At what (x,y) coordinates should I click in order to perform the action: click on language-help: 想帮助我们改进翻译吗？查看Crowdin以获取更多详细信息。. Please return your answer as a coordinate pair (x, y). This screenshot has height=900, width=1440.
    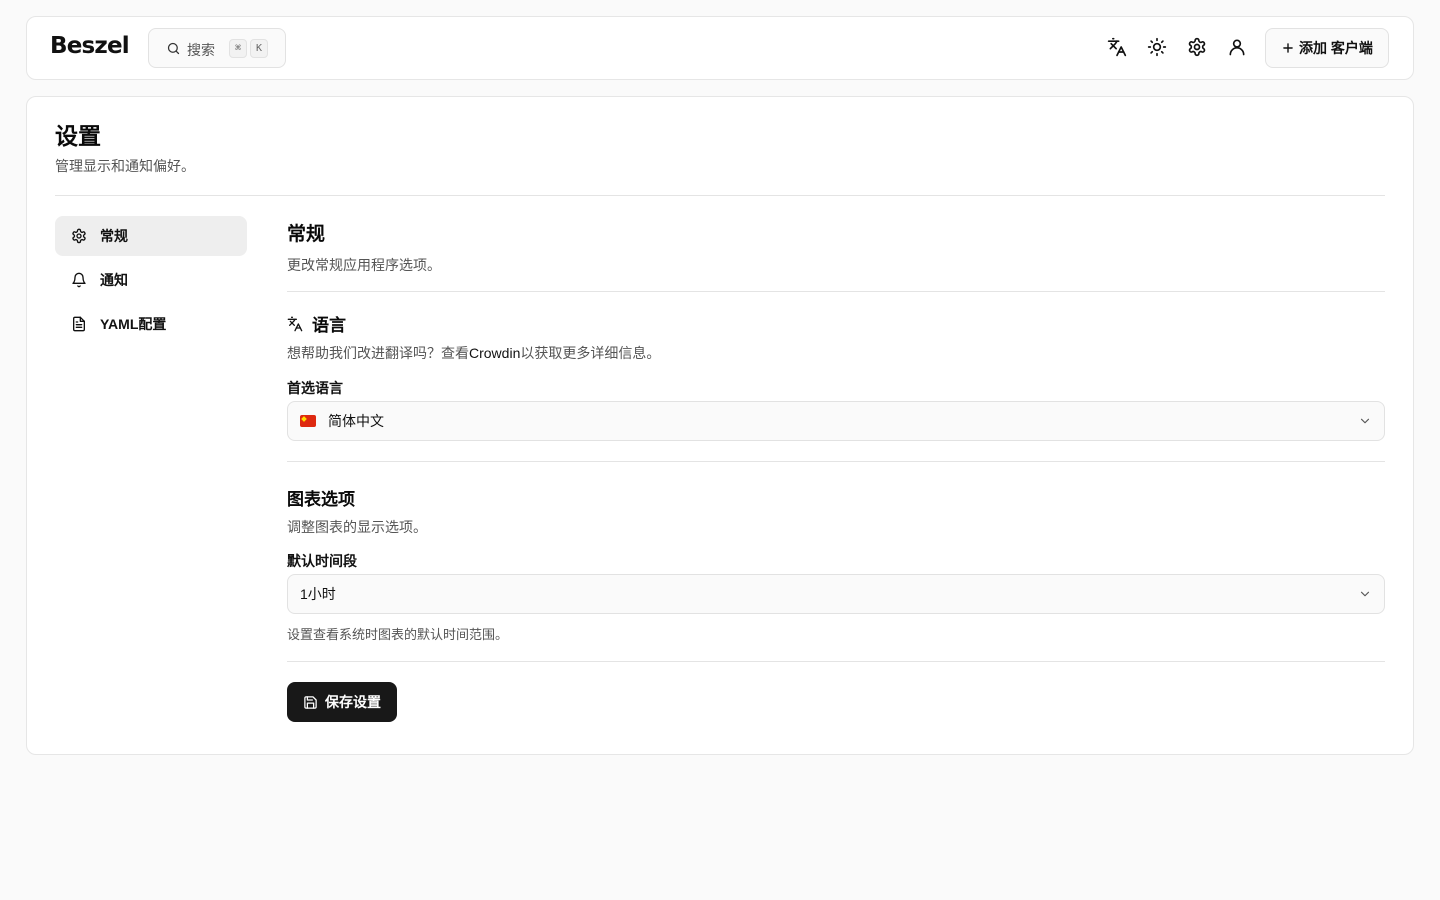
    Looking at the image, I should click on (473, 353).